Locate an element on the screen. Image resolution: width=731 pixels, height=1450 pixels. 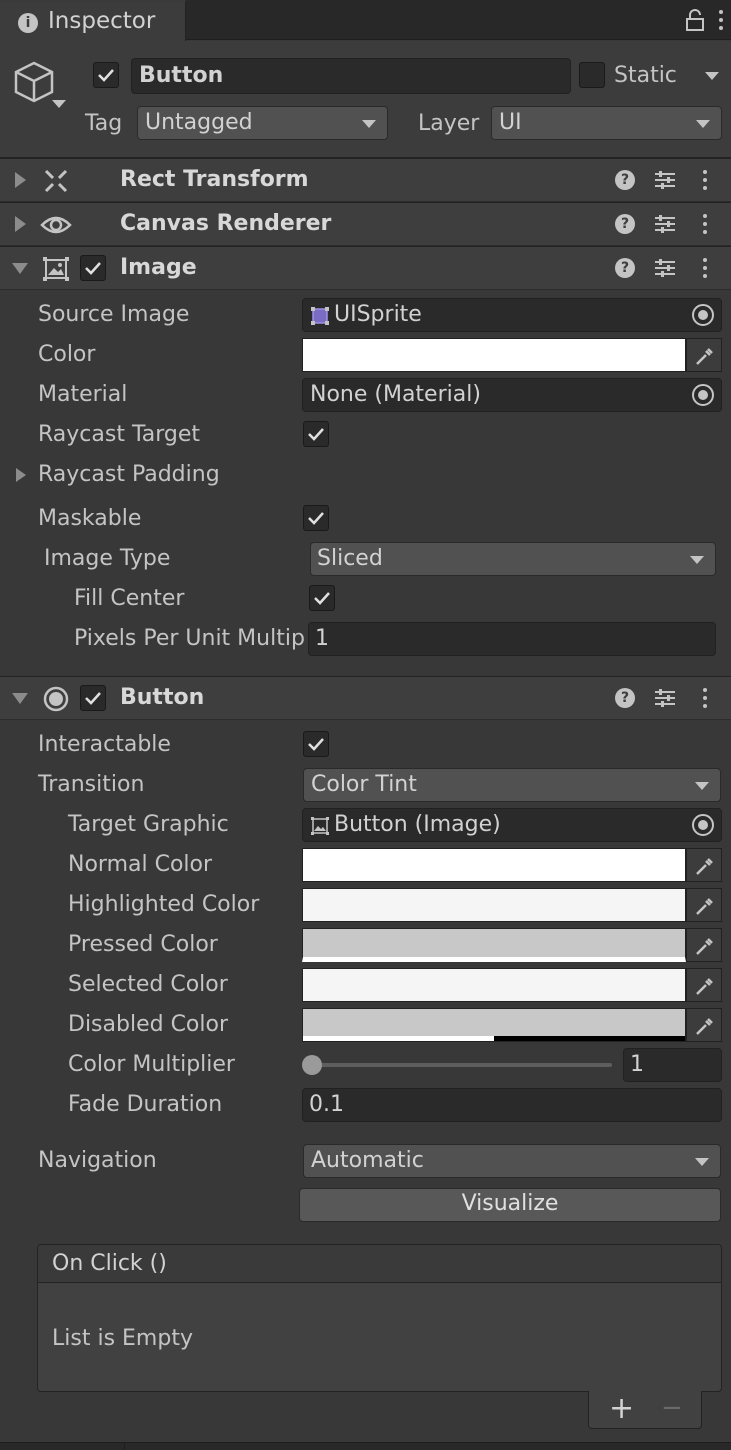
component-header-button: Button ? is located at coordinates (365, 698).